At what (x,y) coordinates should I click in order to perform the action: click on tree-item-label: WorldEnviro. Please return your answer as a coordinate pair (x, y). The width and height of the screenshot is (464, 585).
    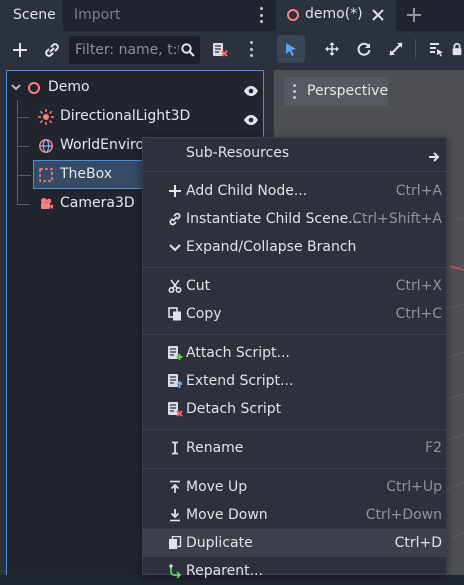
    Looking at the image, I should click on (101, 145).